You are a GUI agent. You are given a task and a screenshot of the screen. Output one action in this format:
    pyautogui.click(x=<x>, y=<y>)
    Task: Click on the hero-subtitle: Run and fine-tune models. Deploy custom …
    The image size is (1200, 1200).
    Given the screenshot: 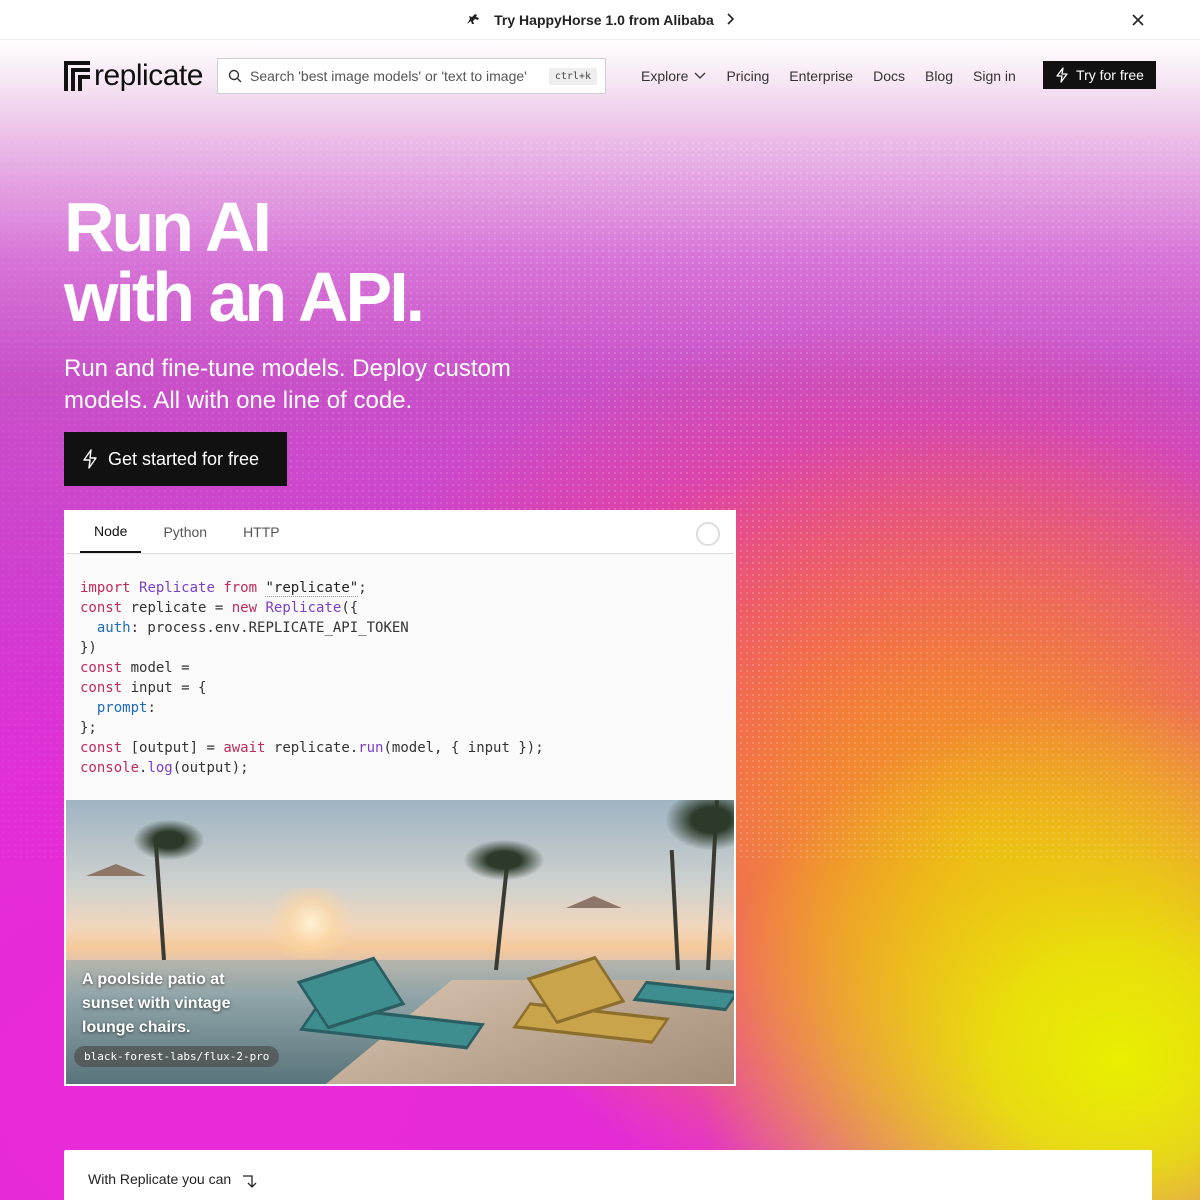 What is the action you would take?
    pyautogui.click(x=287, y=384)
    